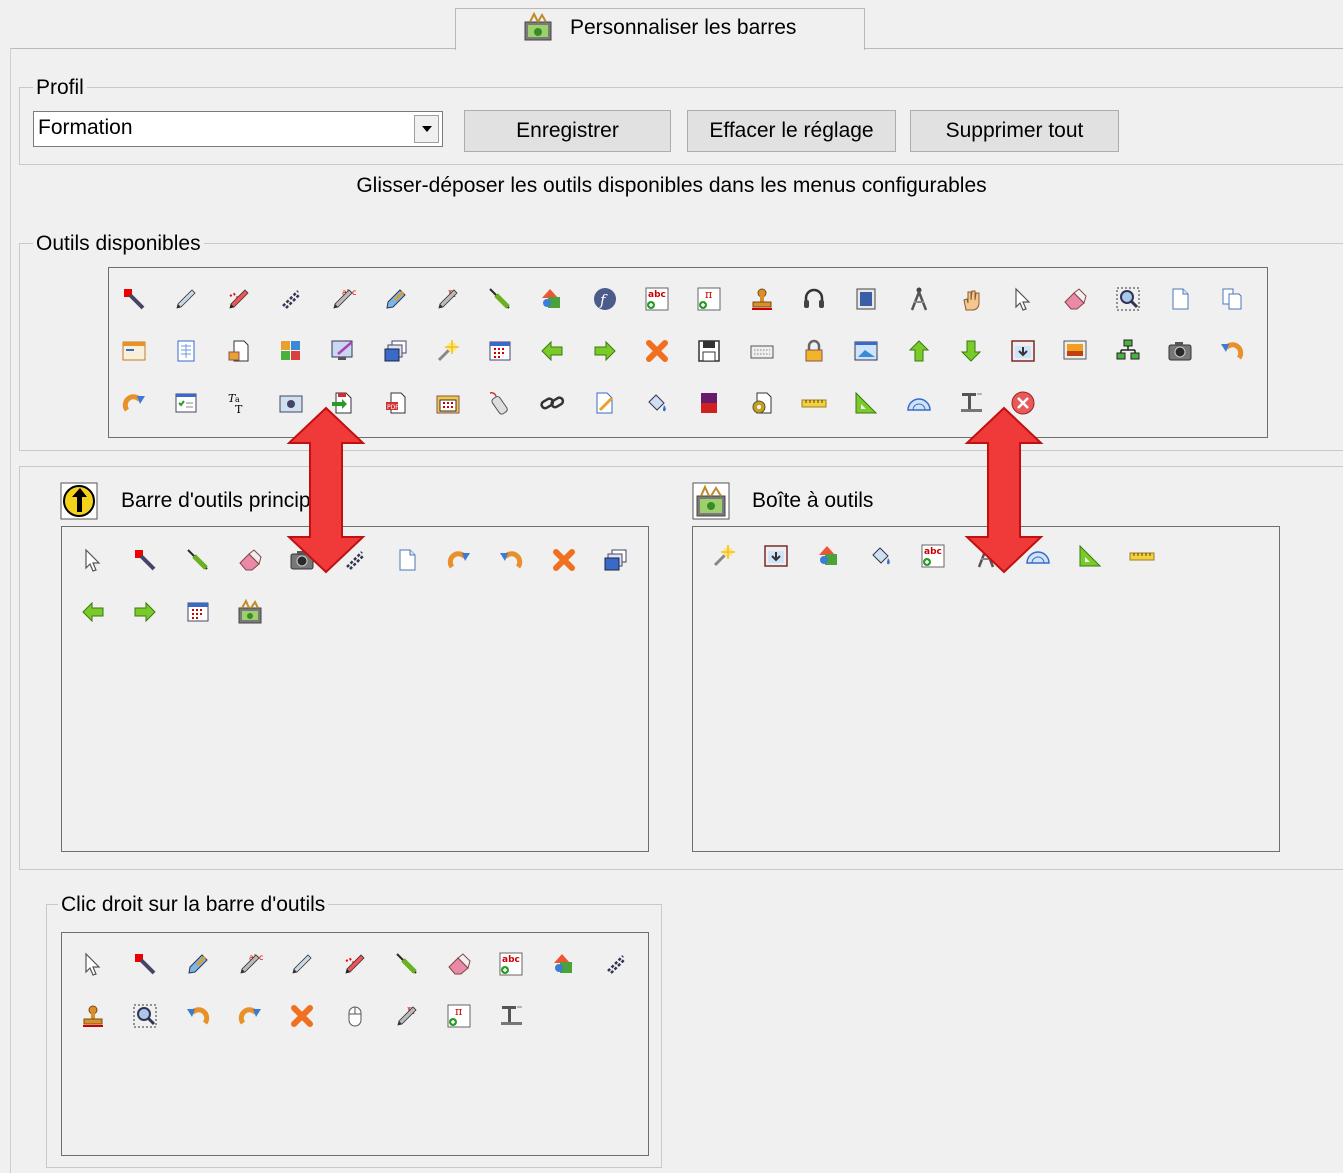  What do you see at coordinates (762, 351) in the screenshot?
I see `keyboard-icon` at bounding box center [762, 351].